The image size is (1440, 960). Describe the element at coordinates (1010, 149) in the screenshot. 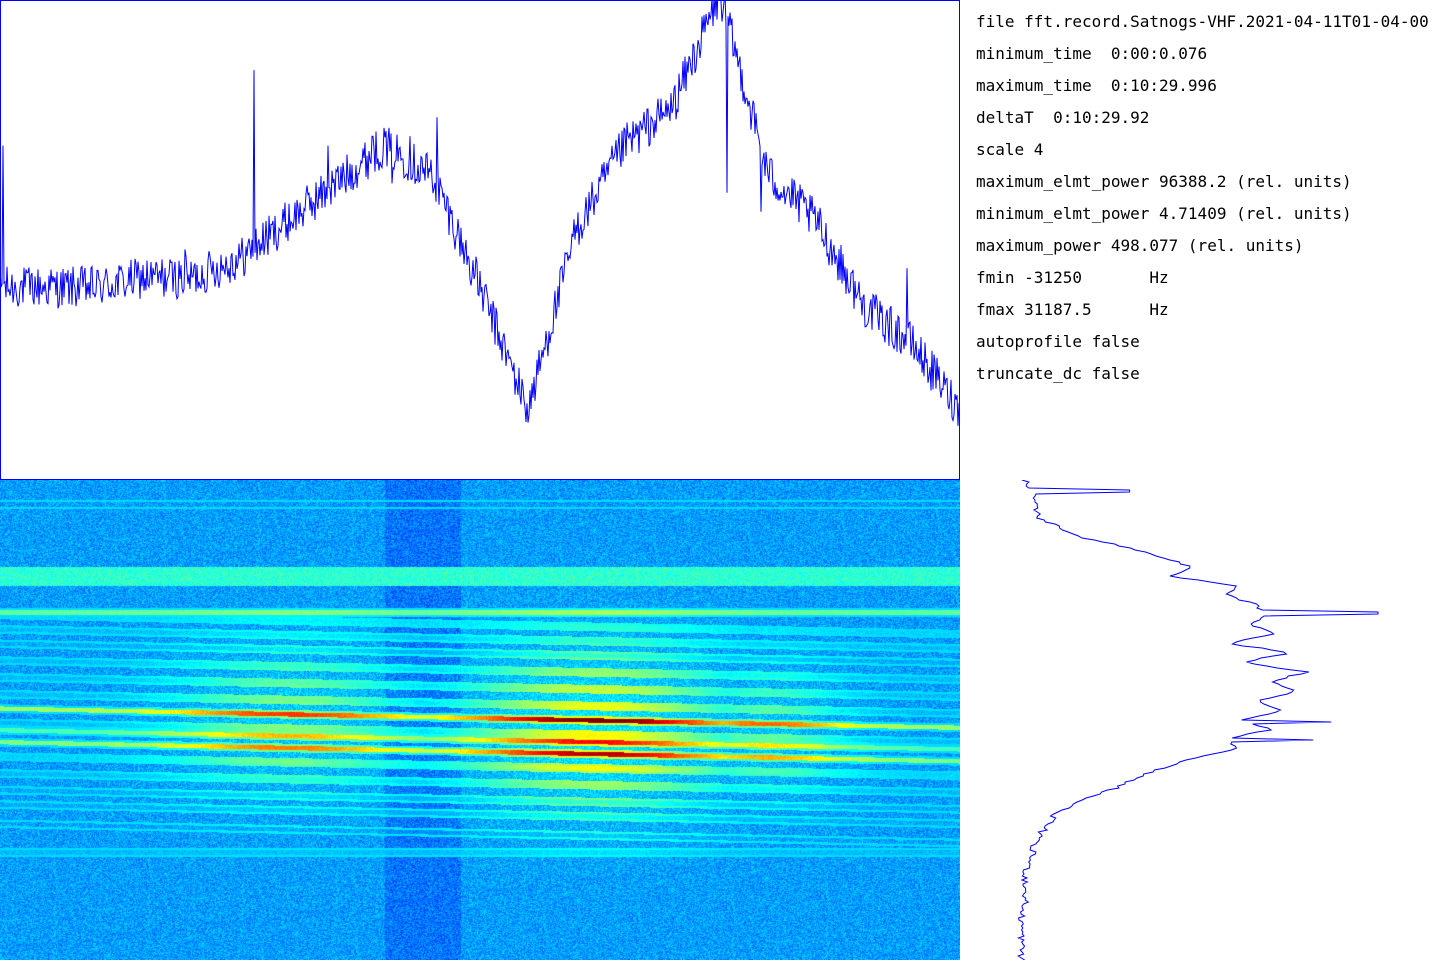

I see `info-scale: scale 4` at that location.